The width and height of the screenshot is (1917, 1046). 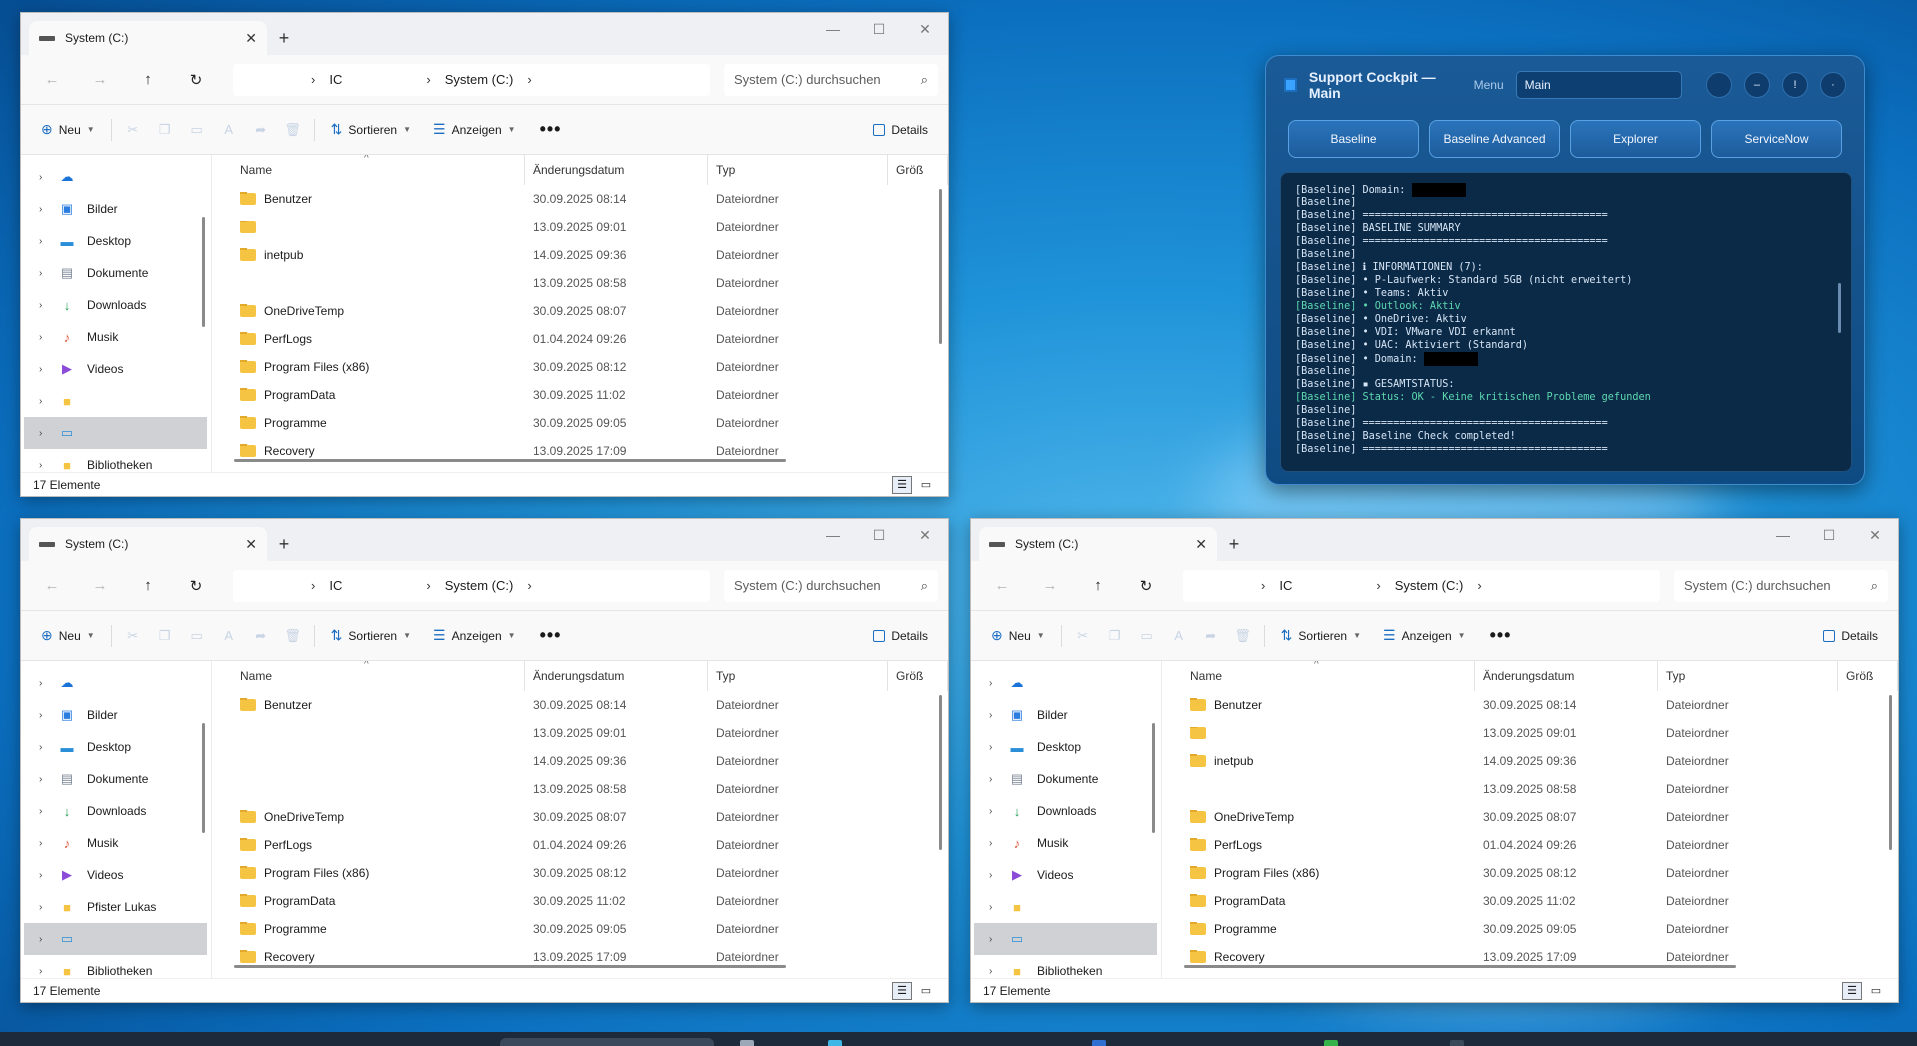 What do you see at coordinates (1066, 843) in the screenshot?
I see `sidebar-item-musik: › ♪ Musik` at bounding box center [1066, 843].